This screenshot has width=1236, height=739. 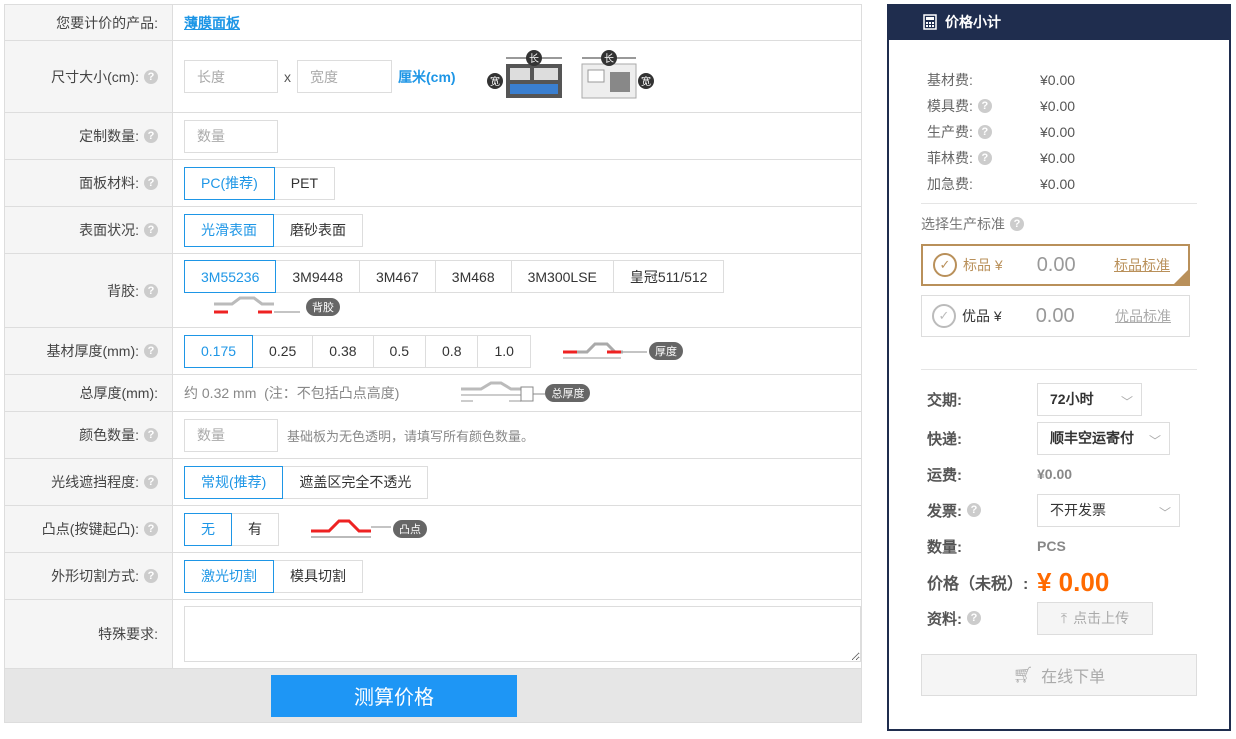 I want to click on shading-option: 遮盖区完全不透光, so click(x=355, y=482).